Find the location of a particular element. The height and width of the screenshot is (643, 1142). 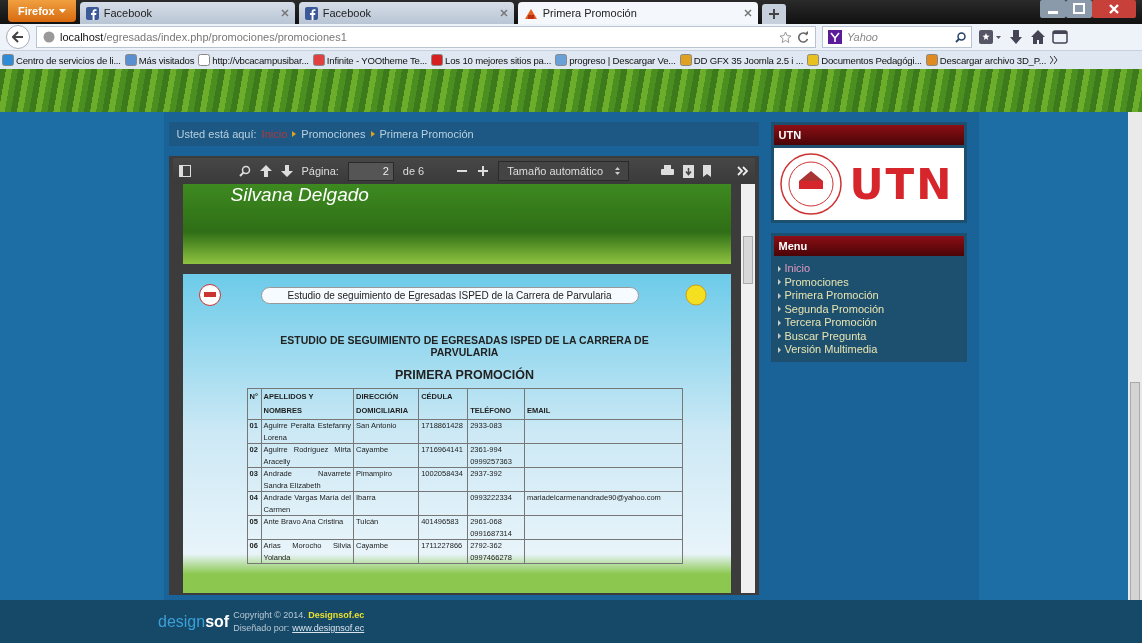

minimize-icon is located at coordinates (1053, 9).